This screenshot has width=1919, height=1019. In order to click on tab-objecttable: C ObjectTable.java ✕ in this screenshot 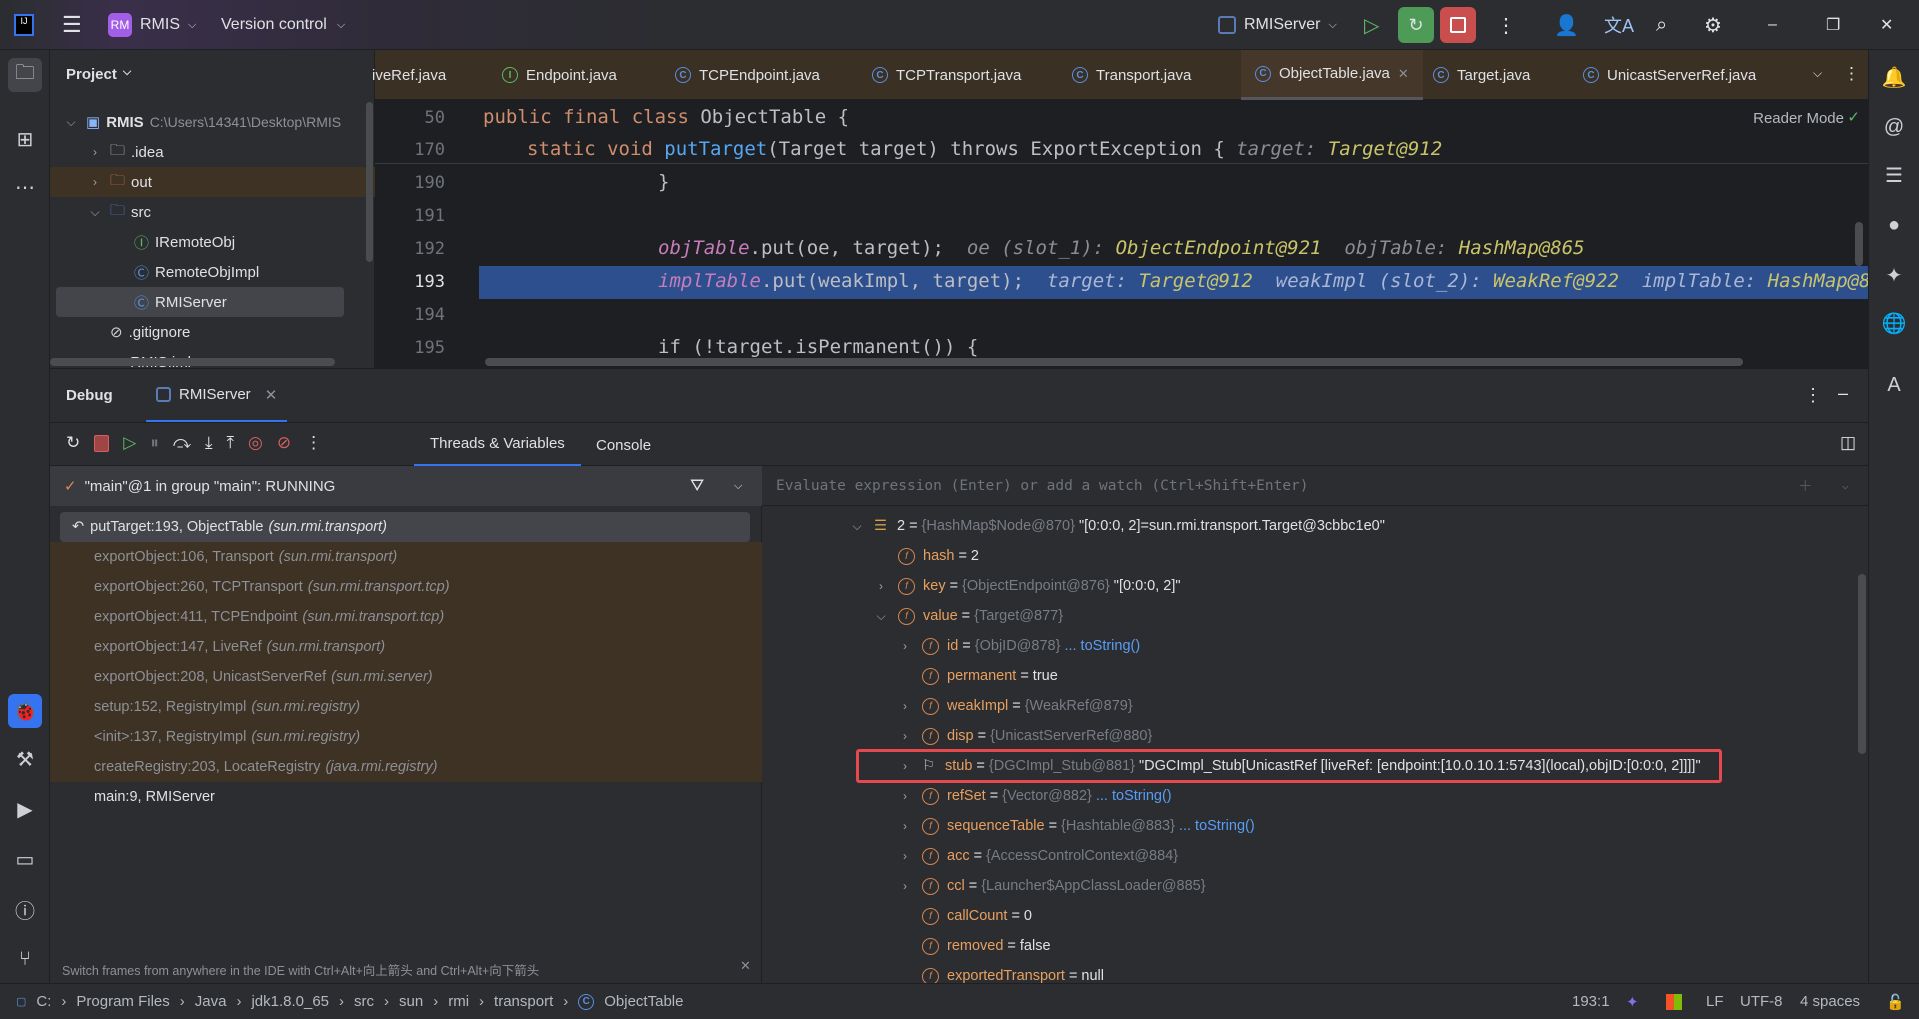, I will do `click(1332, 75)`.